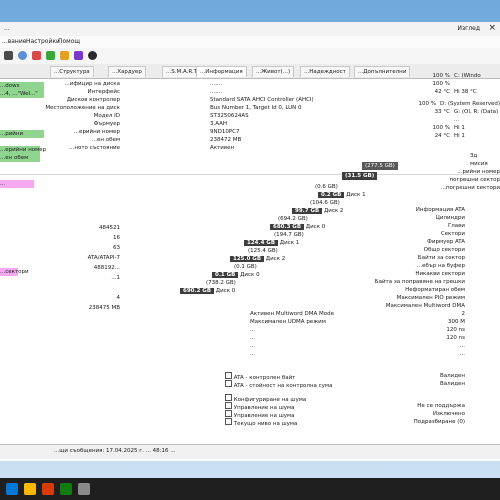 This screenshot has height=500, width=500. I want to click on info-icon, so click(78, 55).